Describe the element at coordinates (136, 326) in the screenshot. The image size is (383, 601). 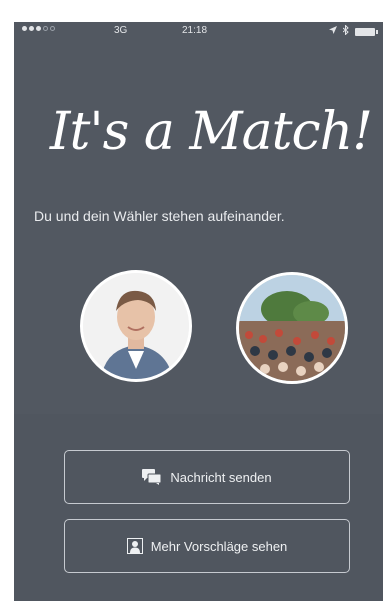
I see `avatar-own` at that location.